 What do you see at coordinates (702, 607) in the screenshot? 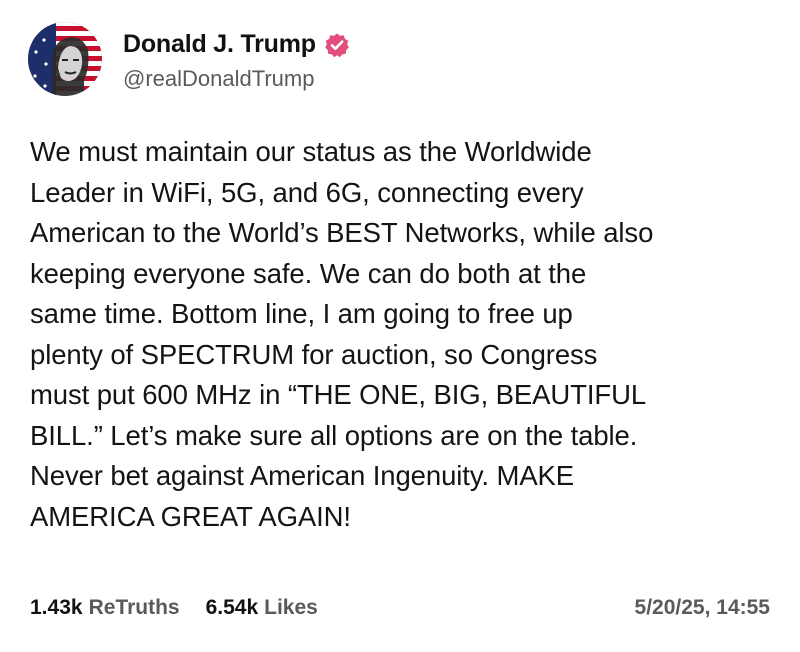
I see `post-timestamp: 5/20/25, 14:55` at bounding box center [702, 607].